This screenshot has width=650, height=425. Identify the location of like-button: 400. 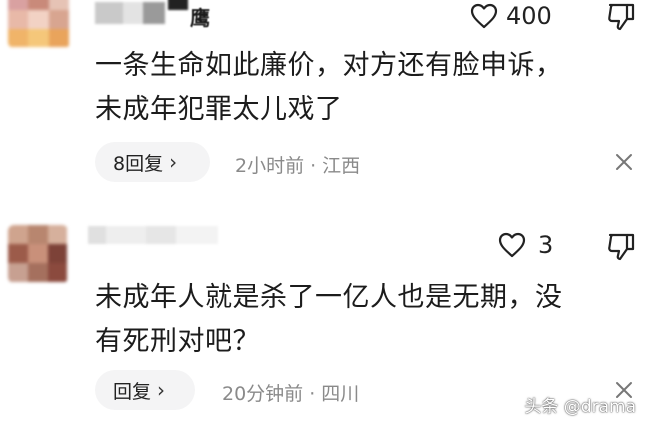
(511, 16).